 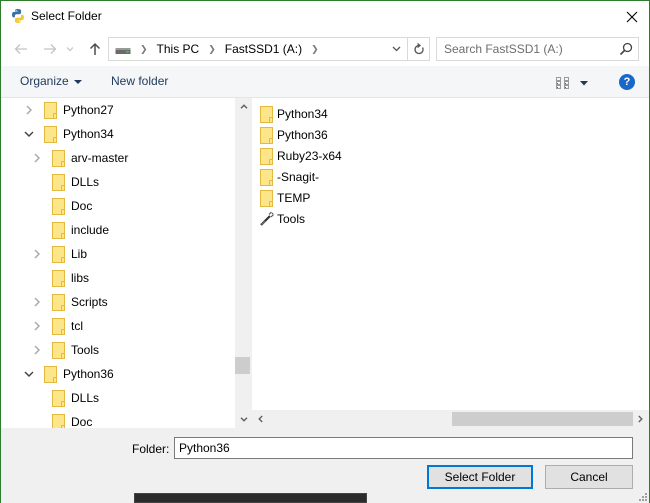 What do you see at coordinates (339, 135) in the screenshot?
I see `list-item: Python36` at bounding box center [339, 135].